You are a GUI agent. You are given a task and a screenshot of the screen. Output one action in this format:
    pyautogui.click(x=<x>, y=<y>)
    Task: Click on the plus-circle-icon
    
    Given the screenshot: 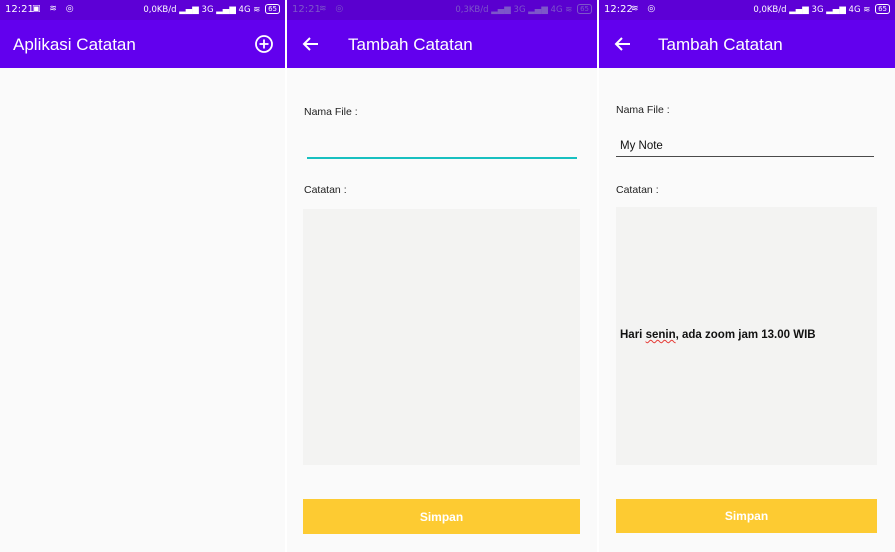 What is the action you would take?
    pyautogui.click(x=264, y=44)
    